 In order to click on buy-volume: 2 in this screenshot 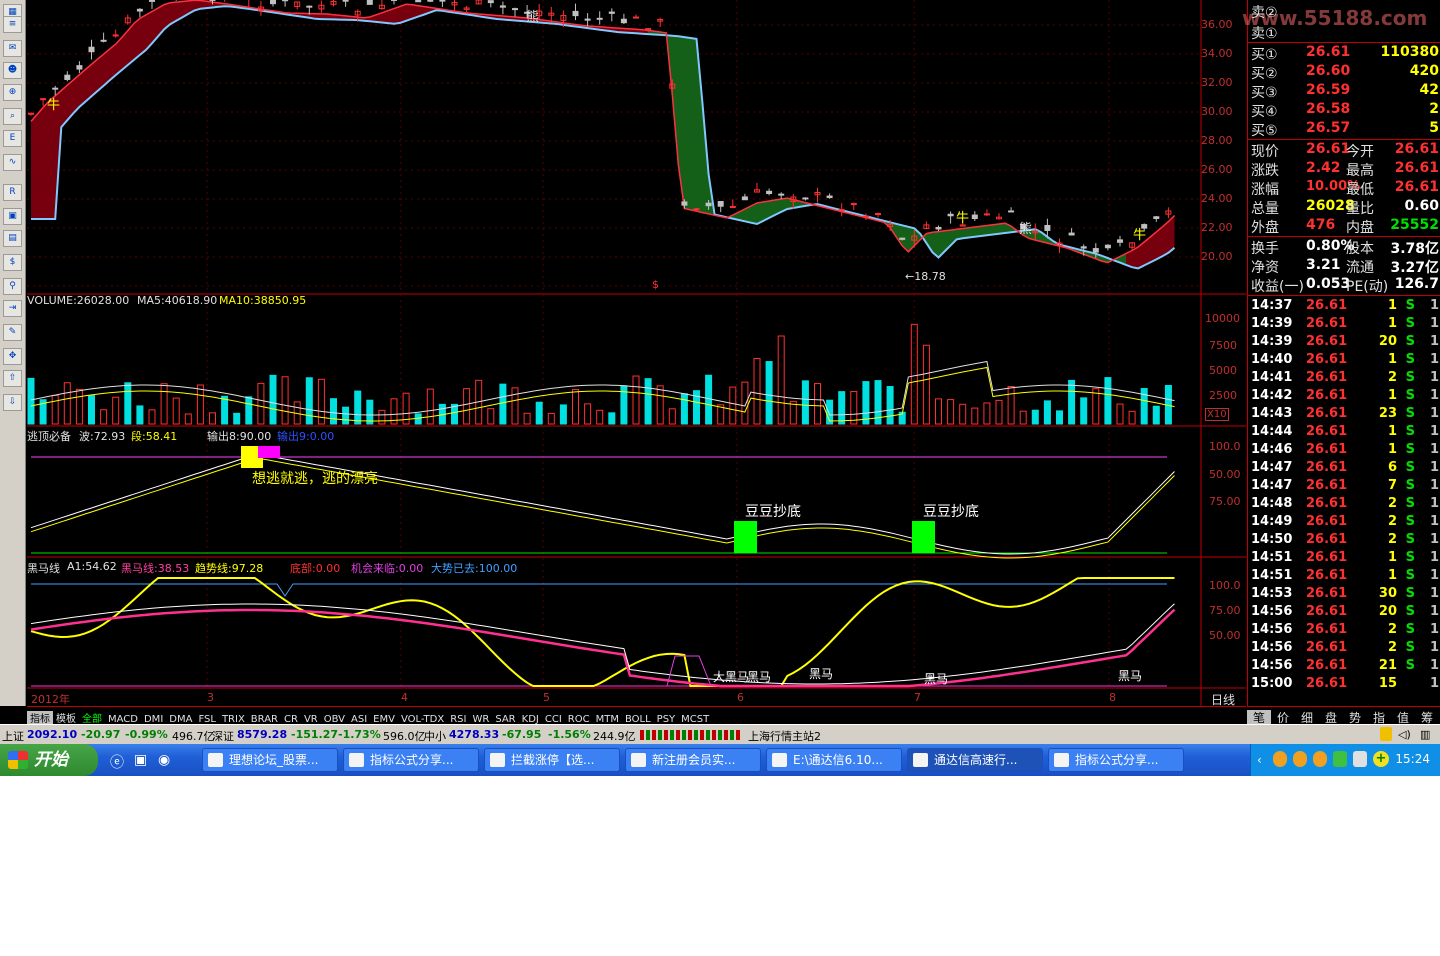, I will do `click(1434, 109)`.